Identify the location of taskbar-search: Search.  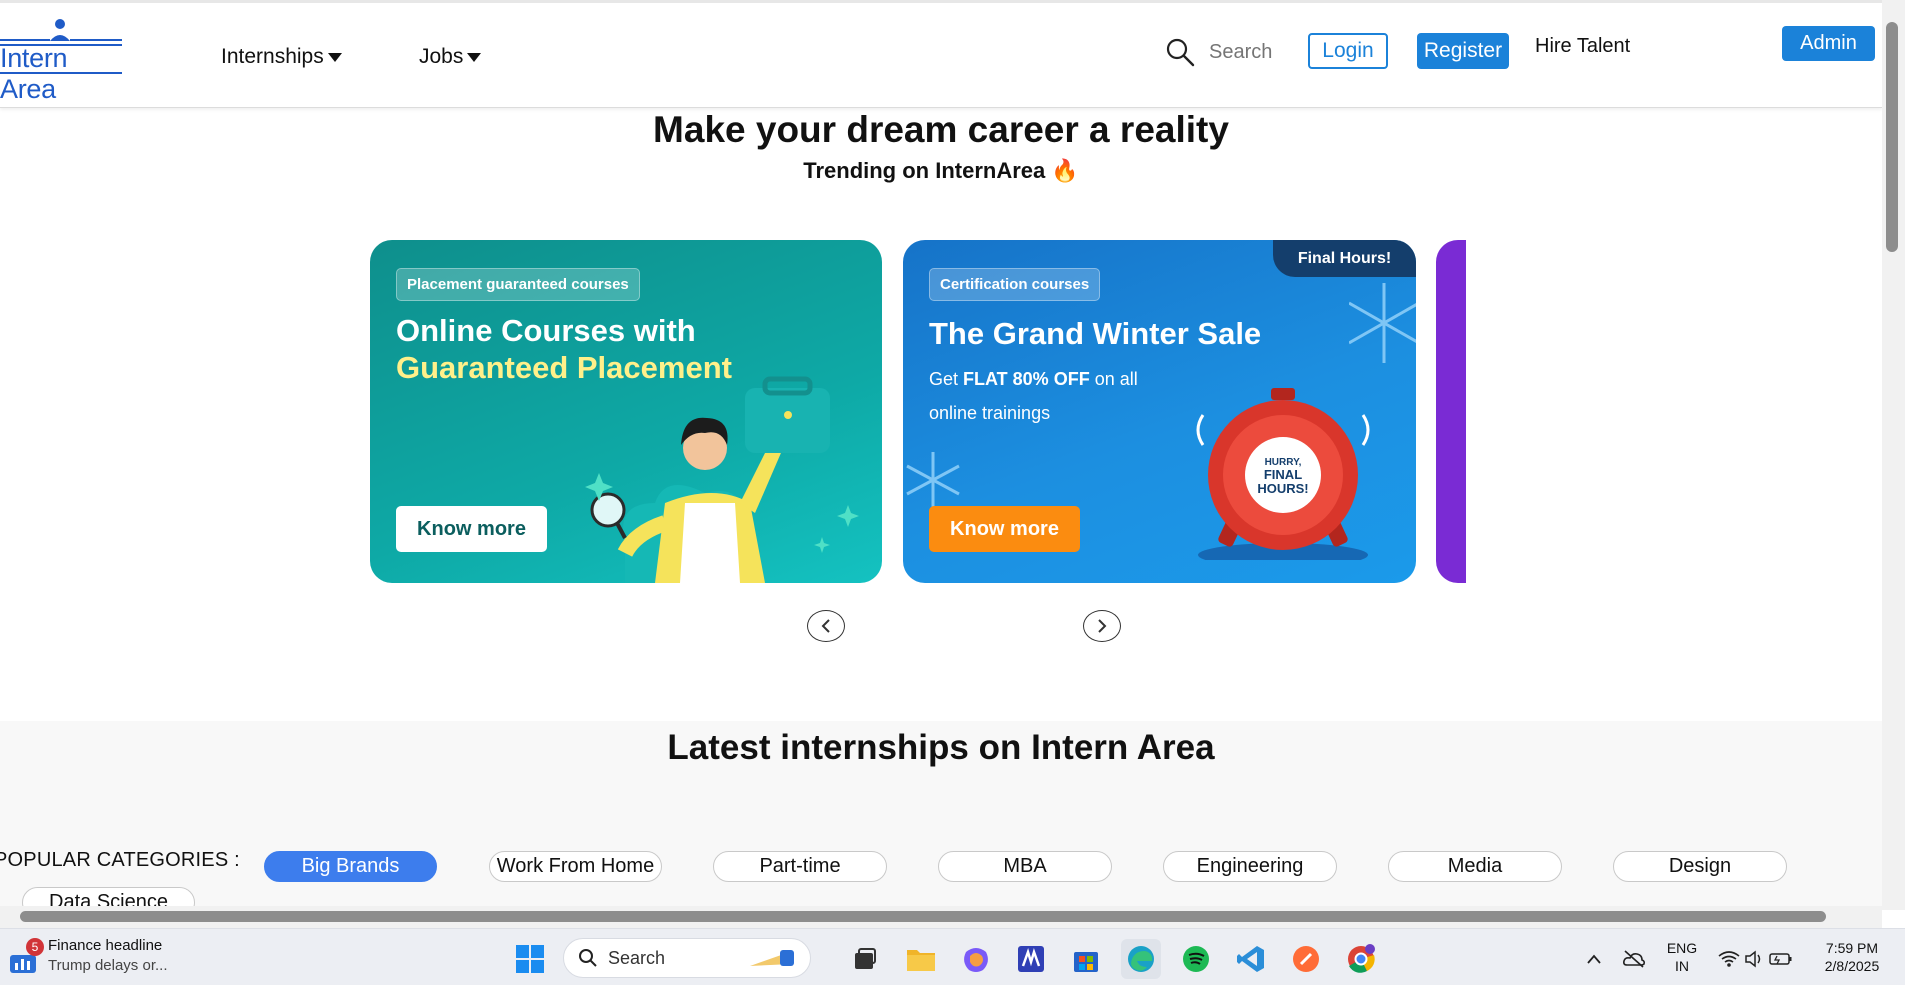
(687, 958).